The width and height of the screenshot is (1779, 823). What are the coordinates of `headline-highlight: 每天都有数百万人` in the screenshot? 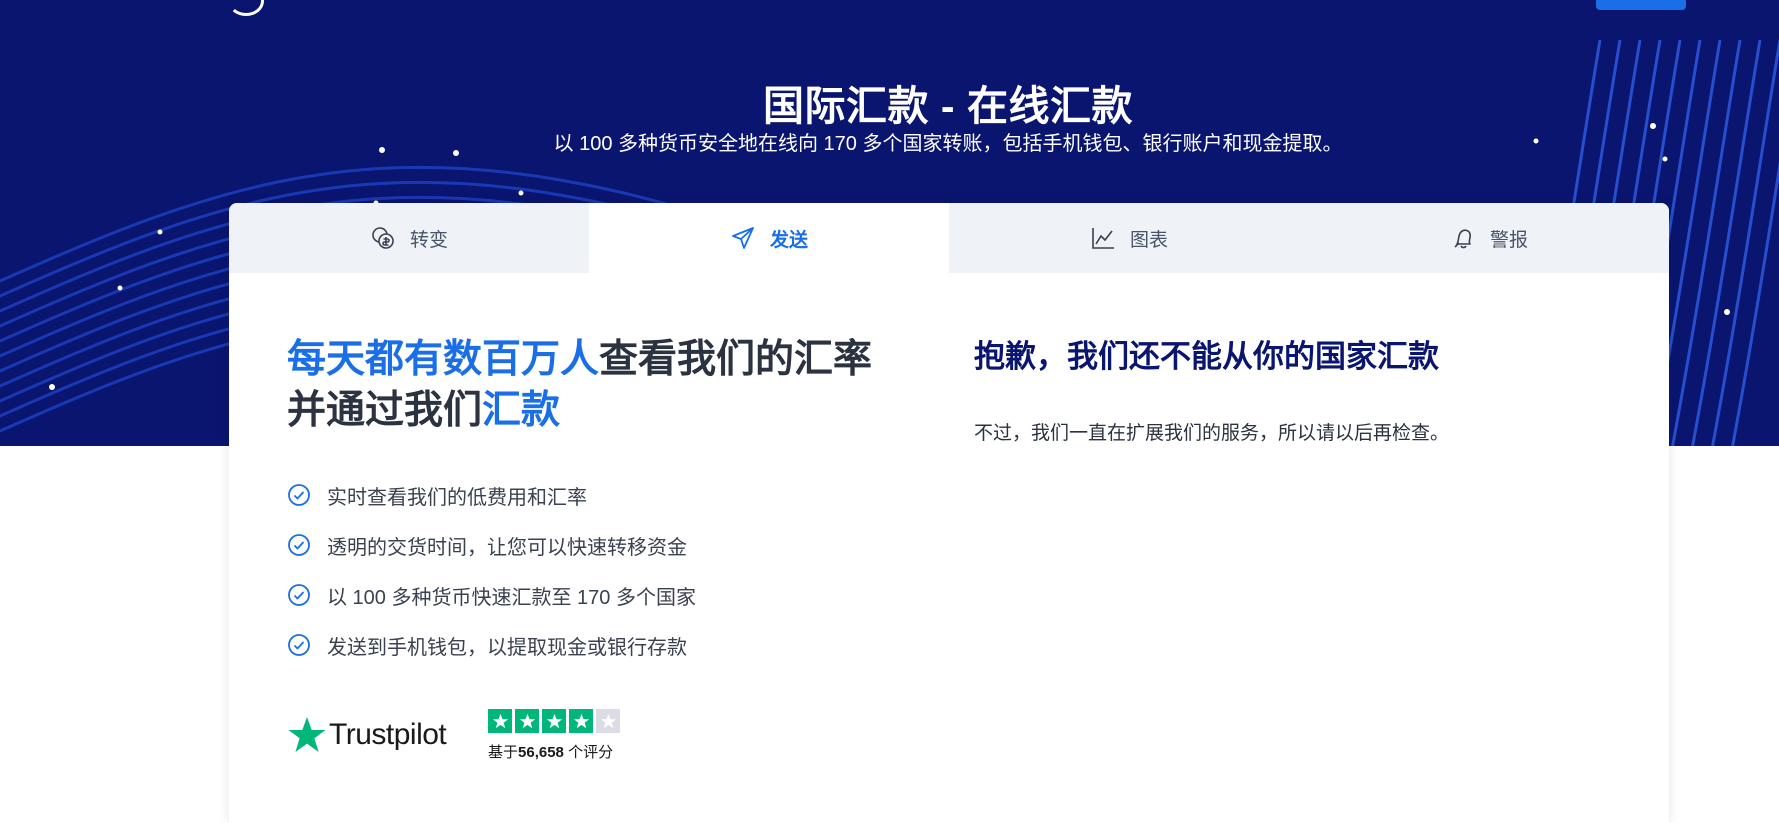 It's located at (443, 359).